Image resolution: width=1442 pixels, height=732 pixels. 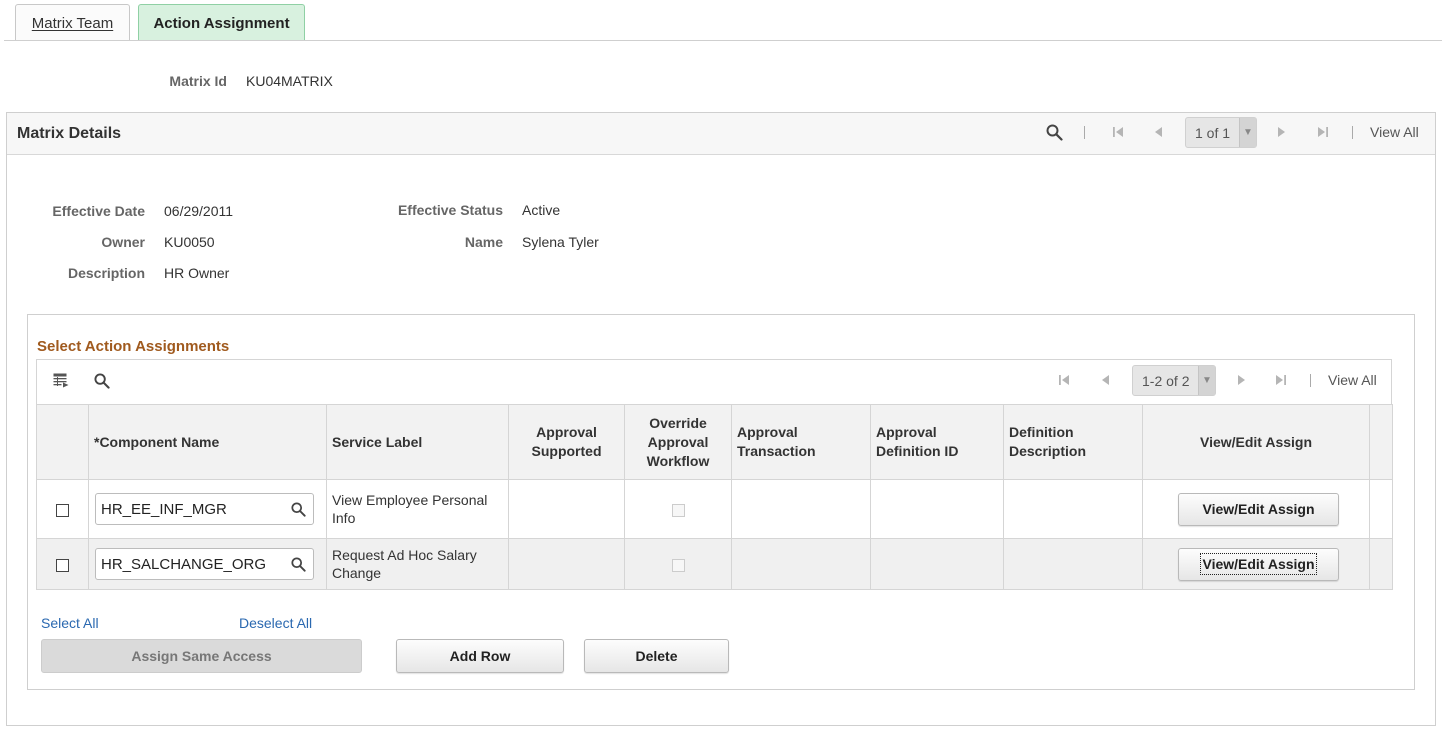 I want to click on service-label-header: Service Label, so click(x=417, y=442).